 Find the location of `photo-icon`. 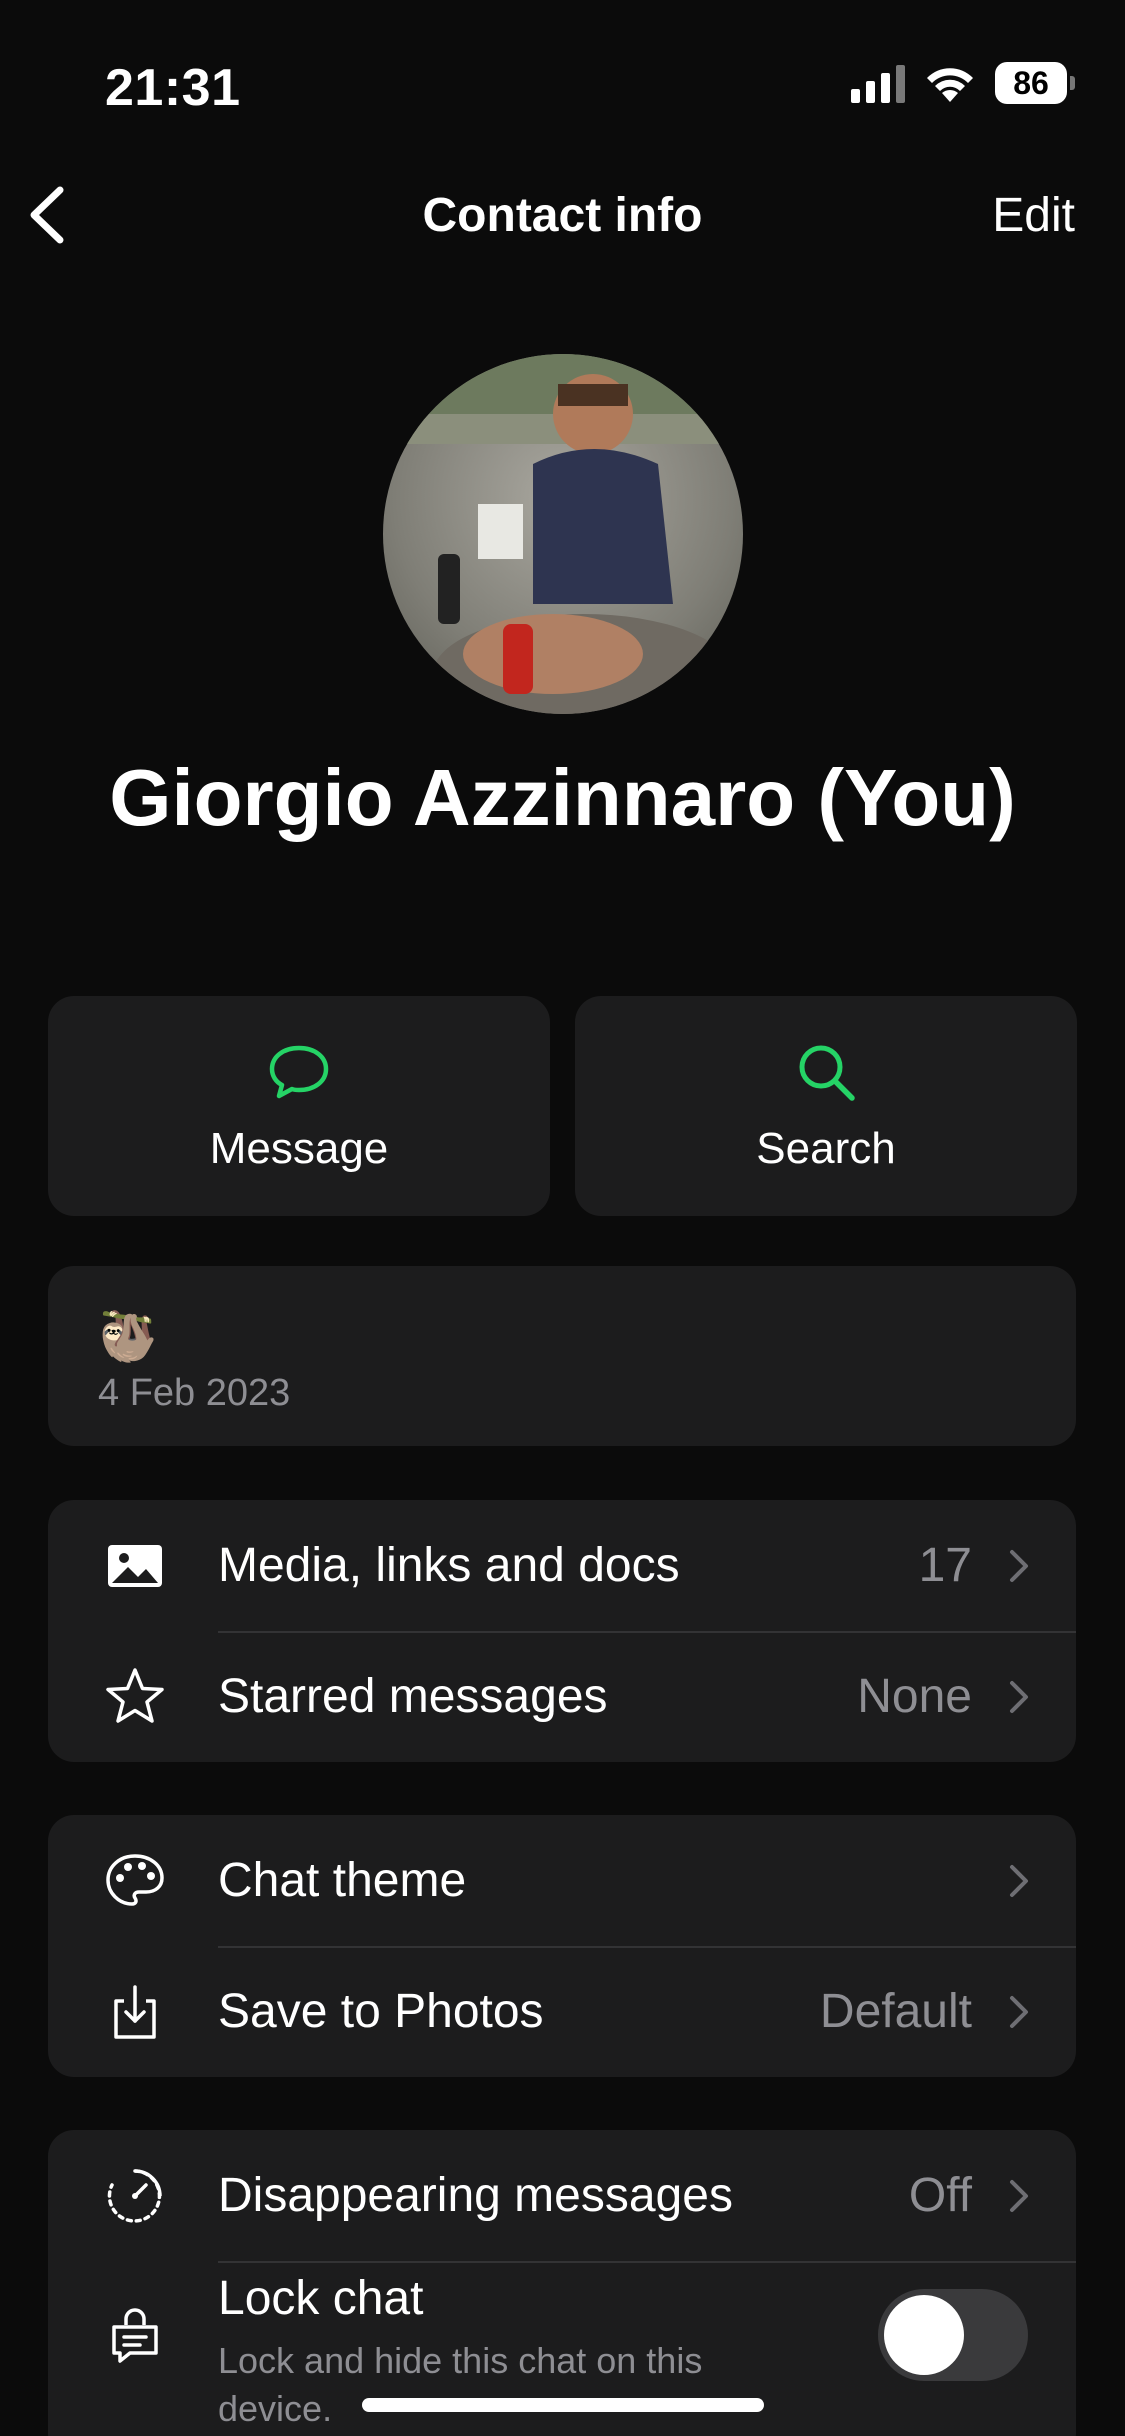

photo-icon is located at coordinates (135, 1566).